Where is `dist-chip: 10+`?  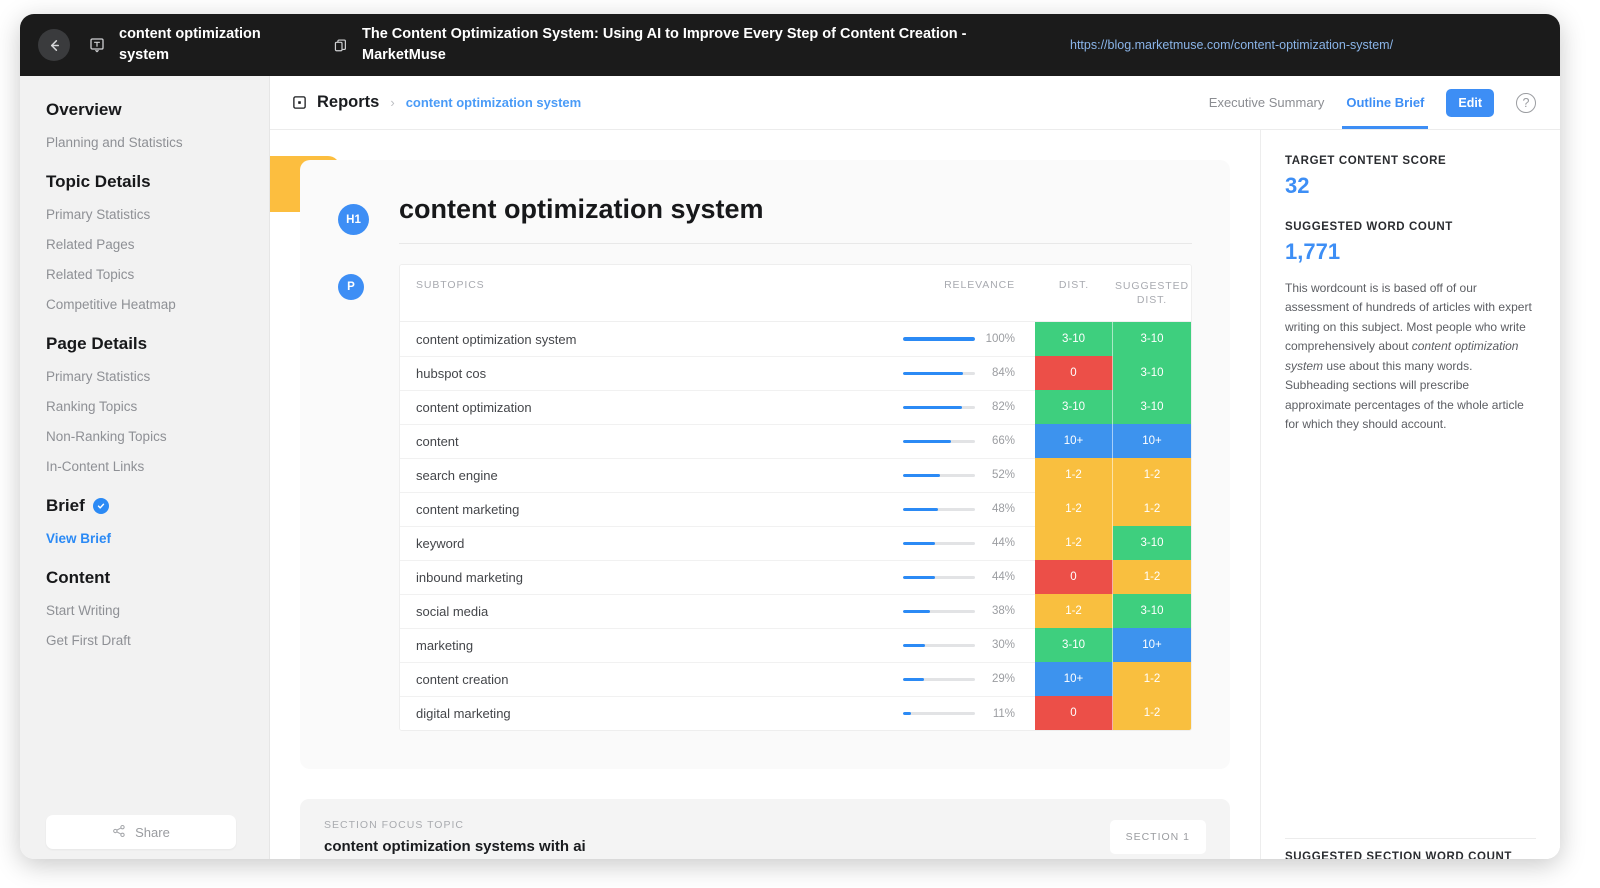
dist-chip: 10+ is located at coordinates (1074, 441).